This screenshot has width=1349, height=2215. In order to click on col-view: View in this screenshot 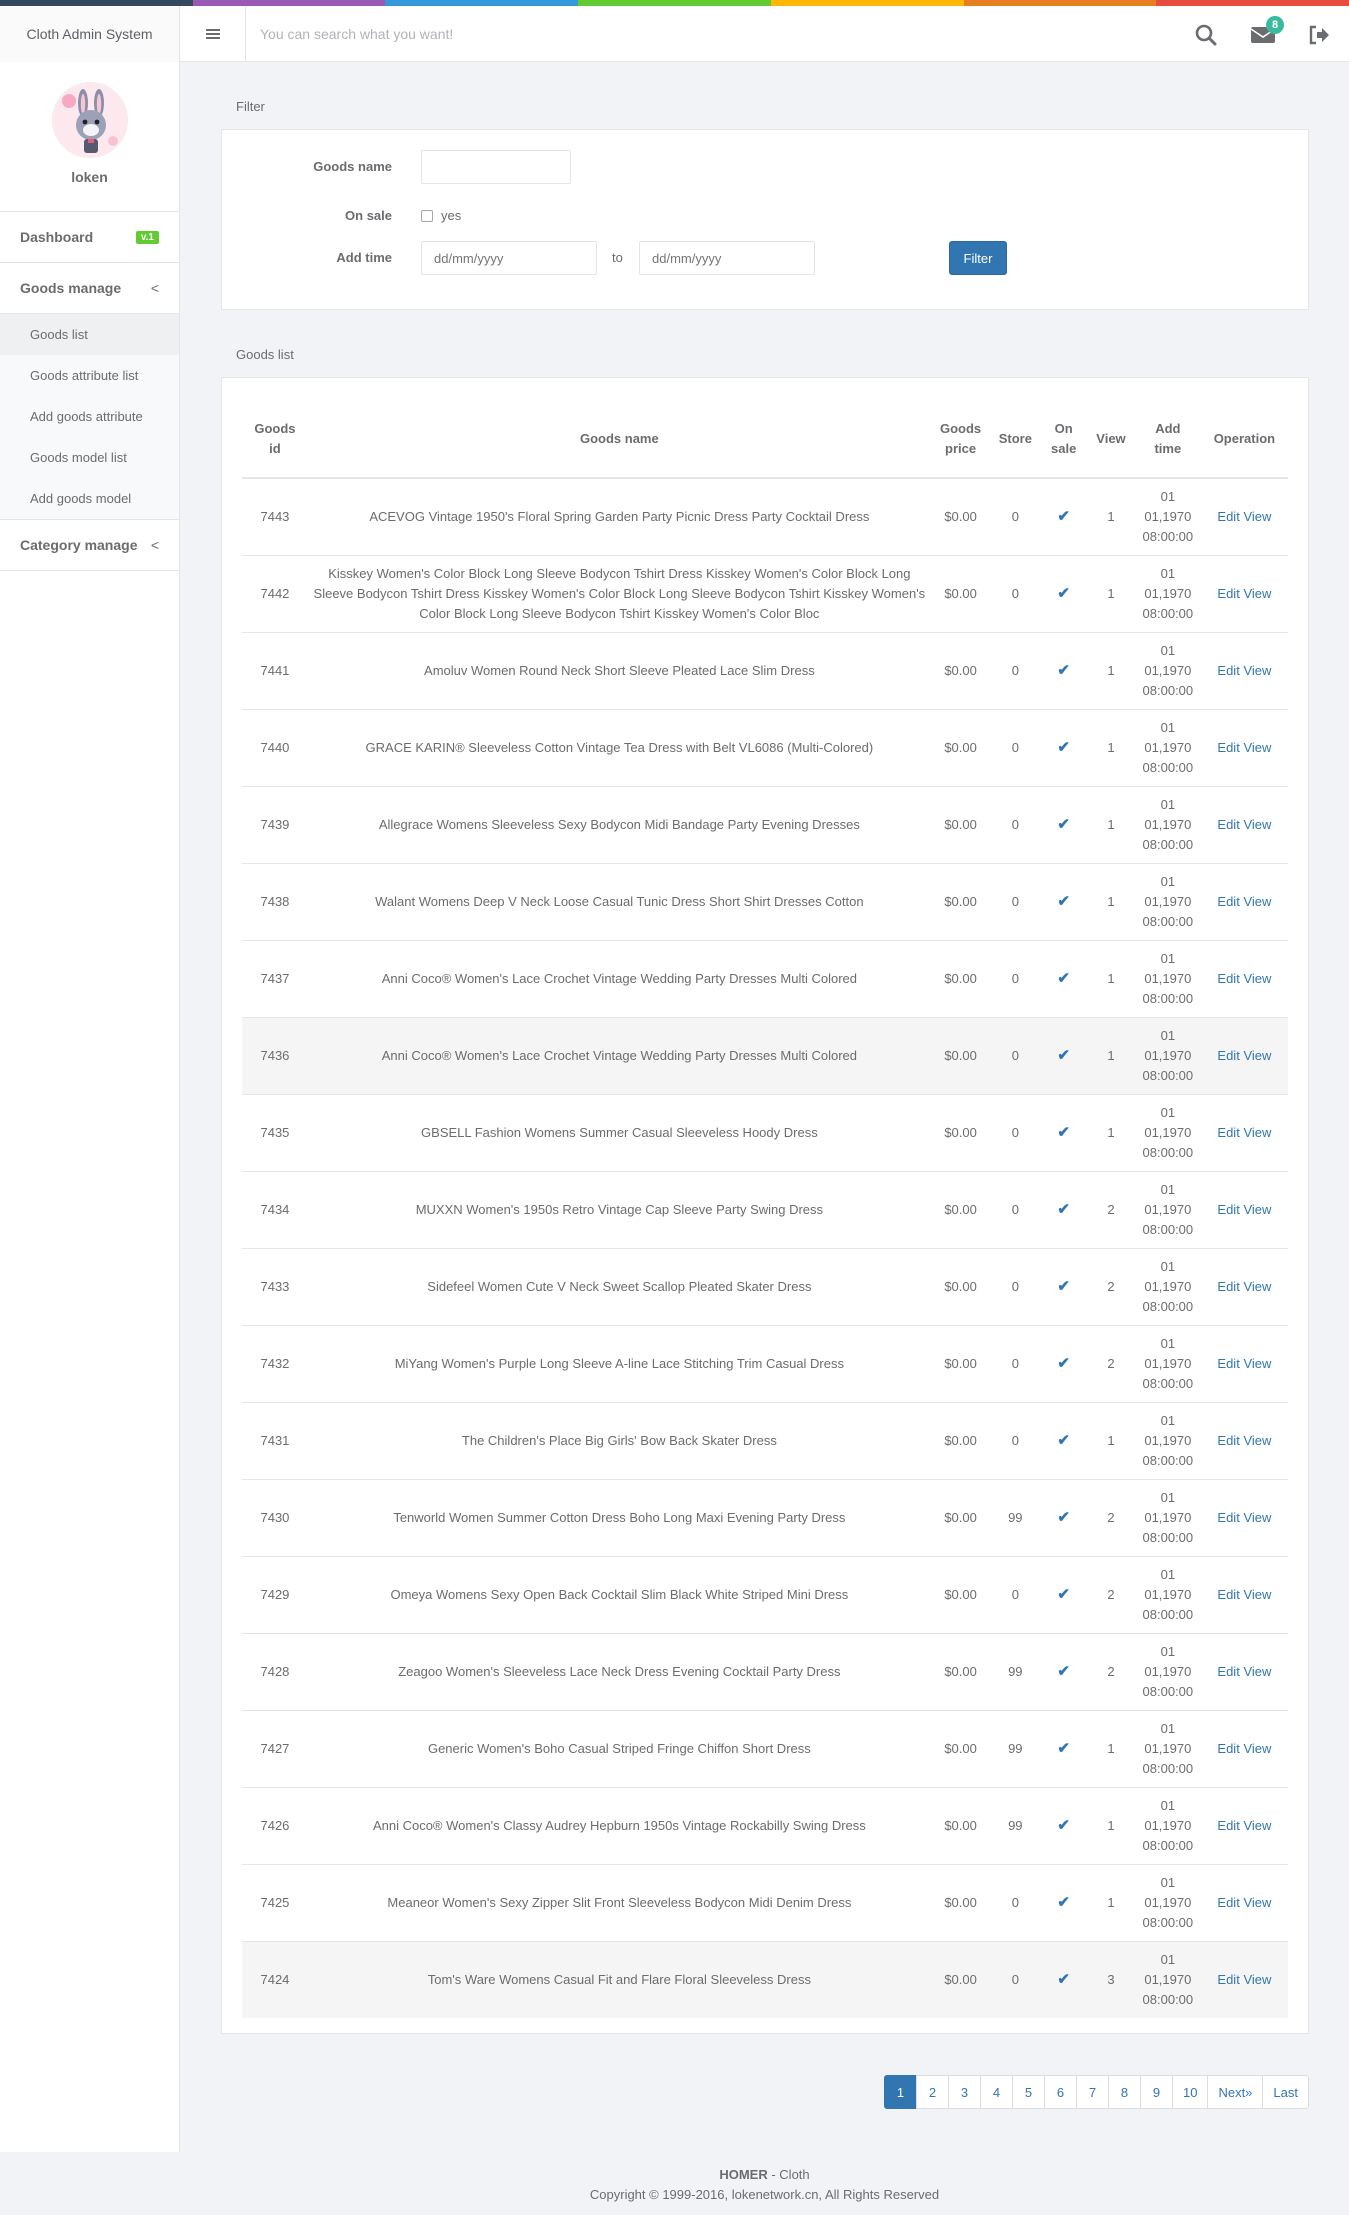, I will do `click(1111, 440)`.